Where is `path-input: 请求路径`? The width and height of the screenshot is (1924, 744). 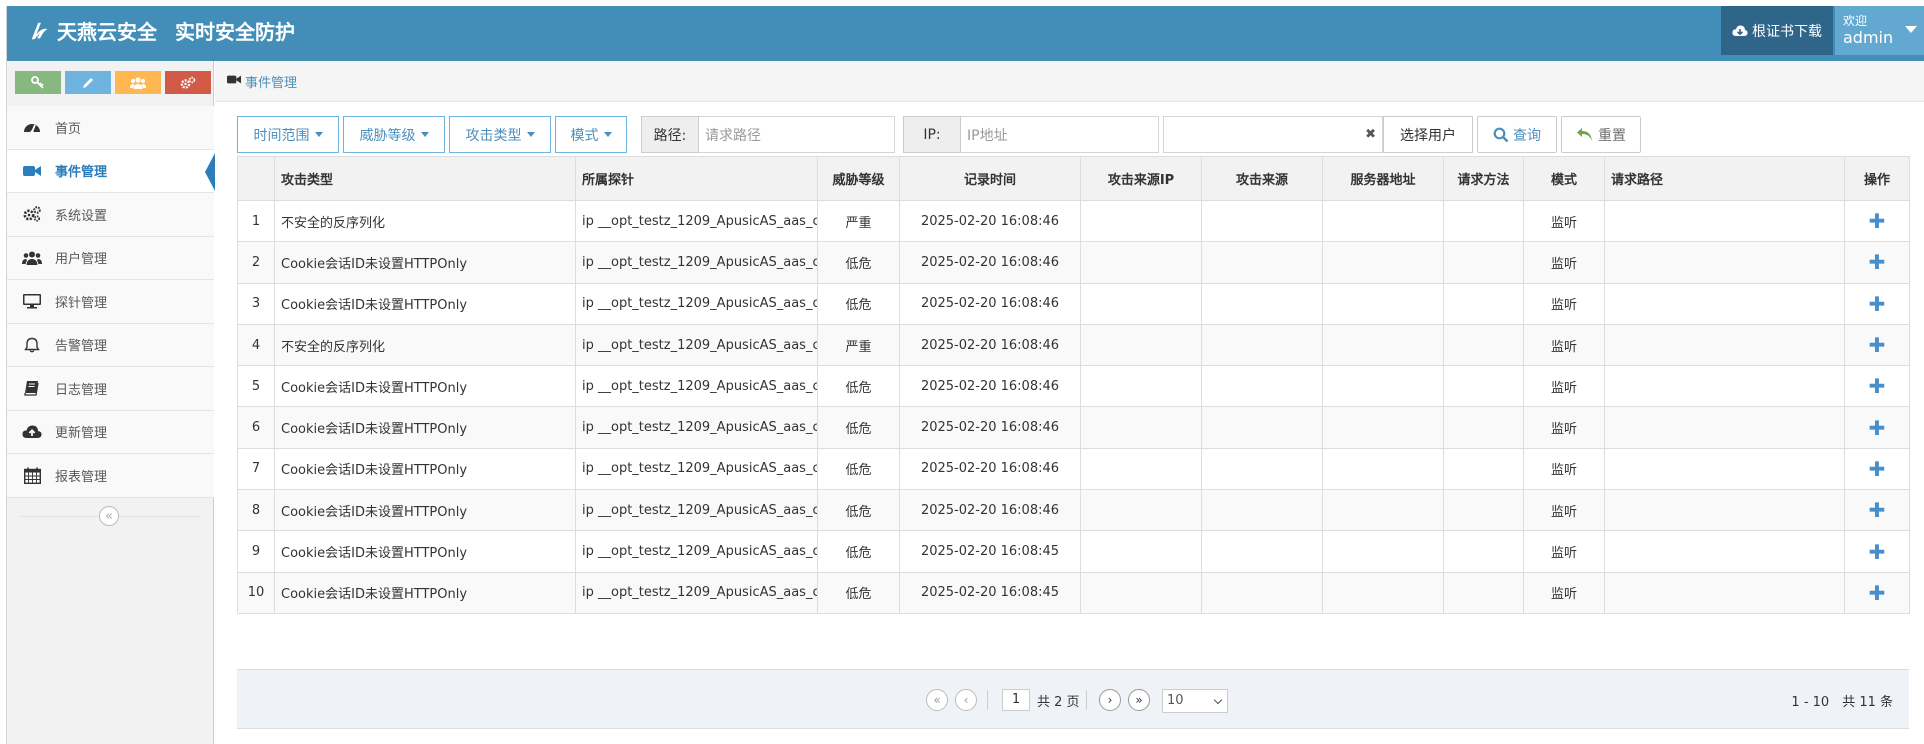 path-input: 请求路径 is located at coordinates (797, 134).